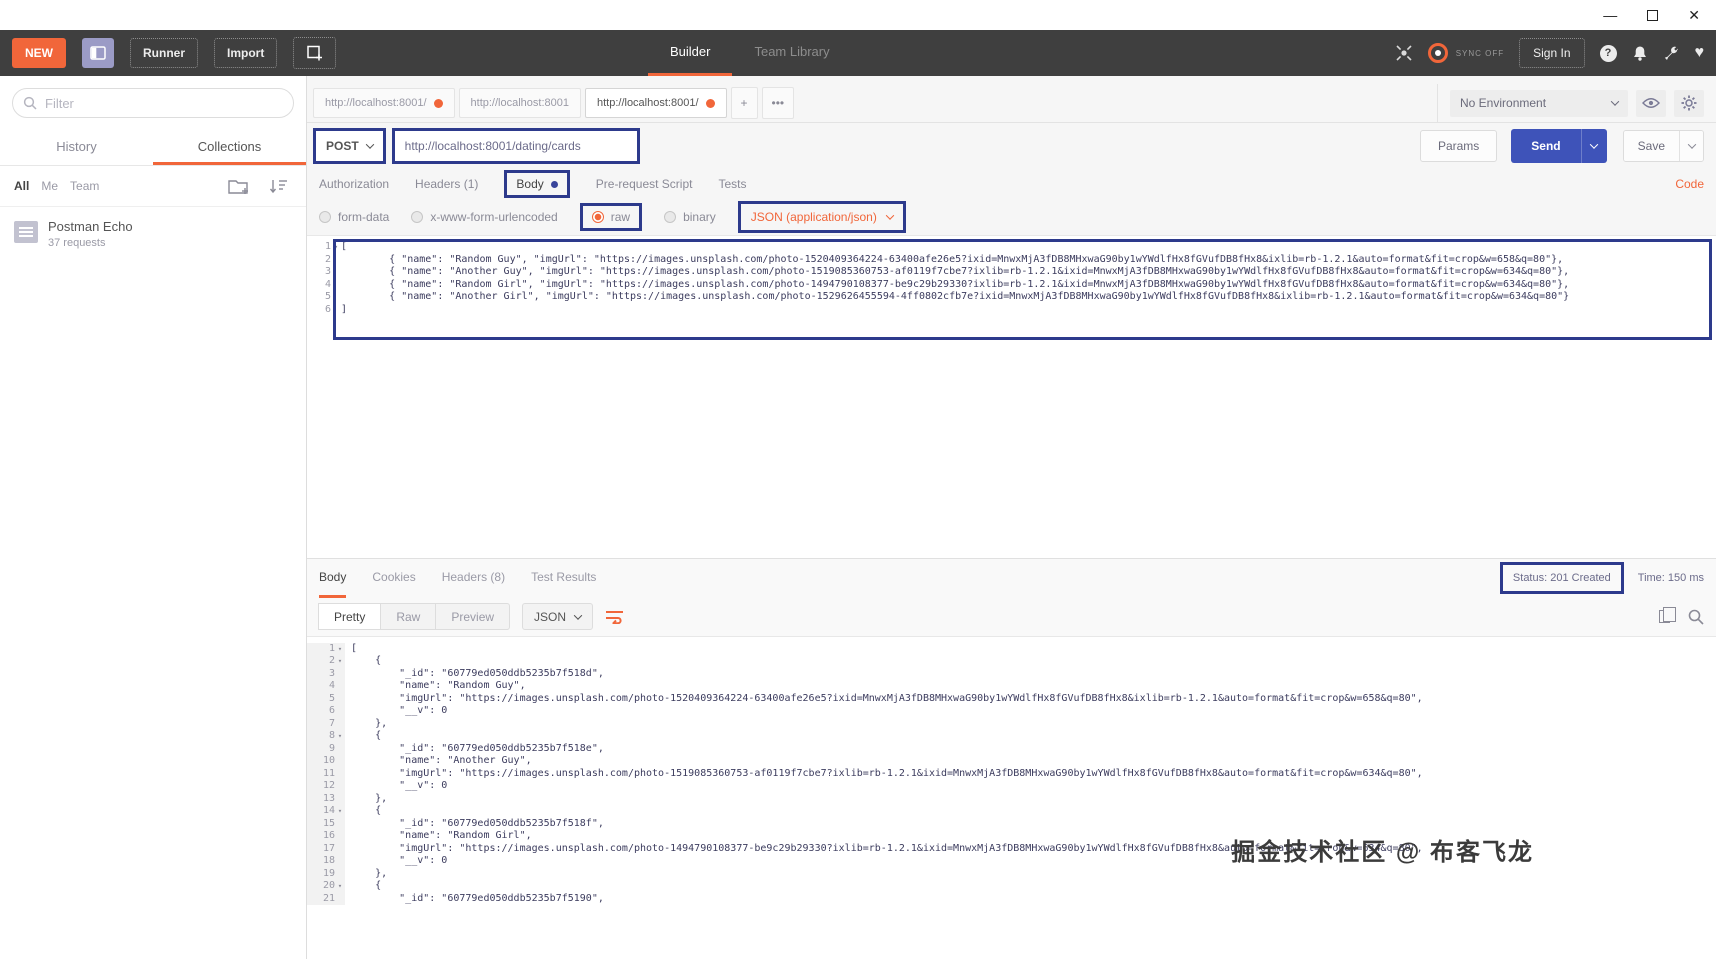 Image resolution: width=1716 pixels, height=959 pixels. I want to click on request-section-tab: Body, so click(537, 184).